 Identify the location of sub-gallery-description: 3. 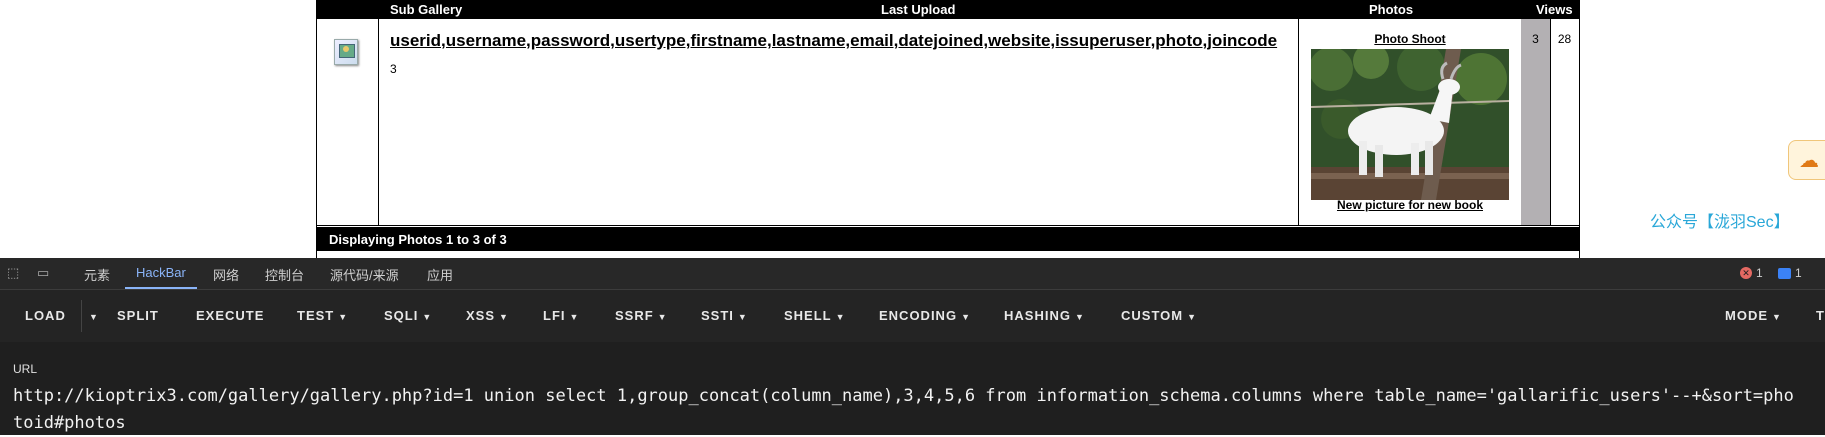
(393, 69).